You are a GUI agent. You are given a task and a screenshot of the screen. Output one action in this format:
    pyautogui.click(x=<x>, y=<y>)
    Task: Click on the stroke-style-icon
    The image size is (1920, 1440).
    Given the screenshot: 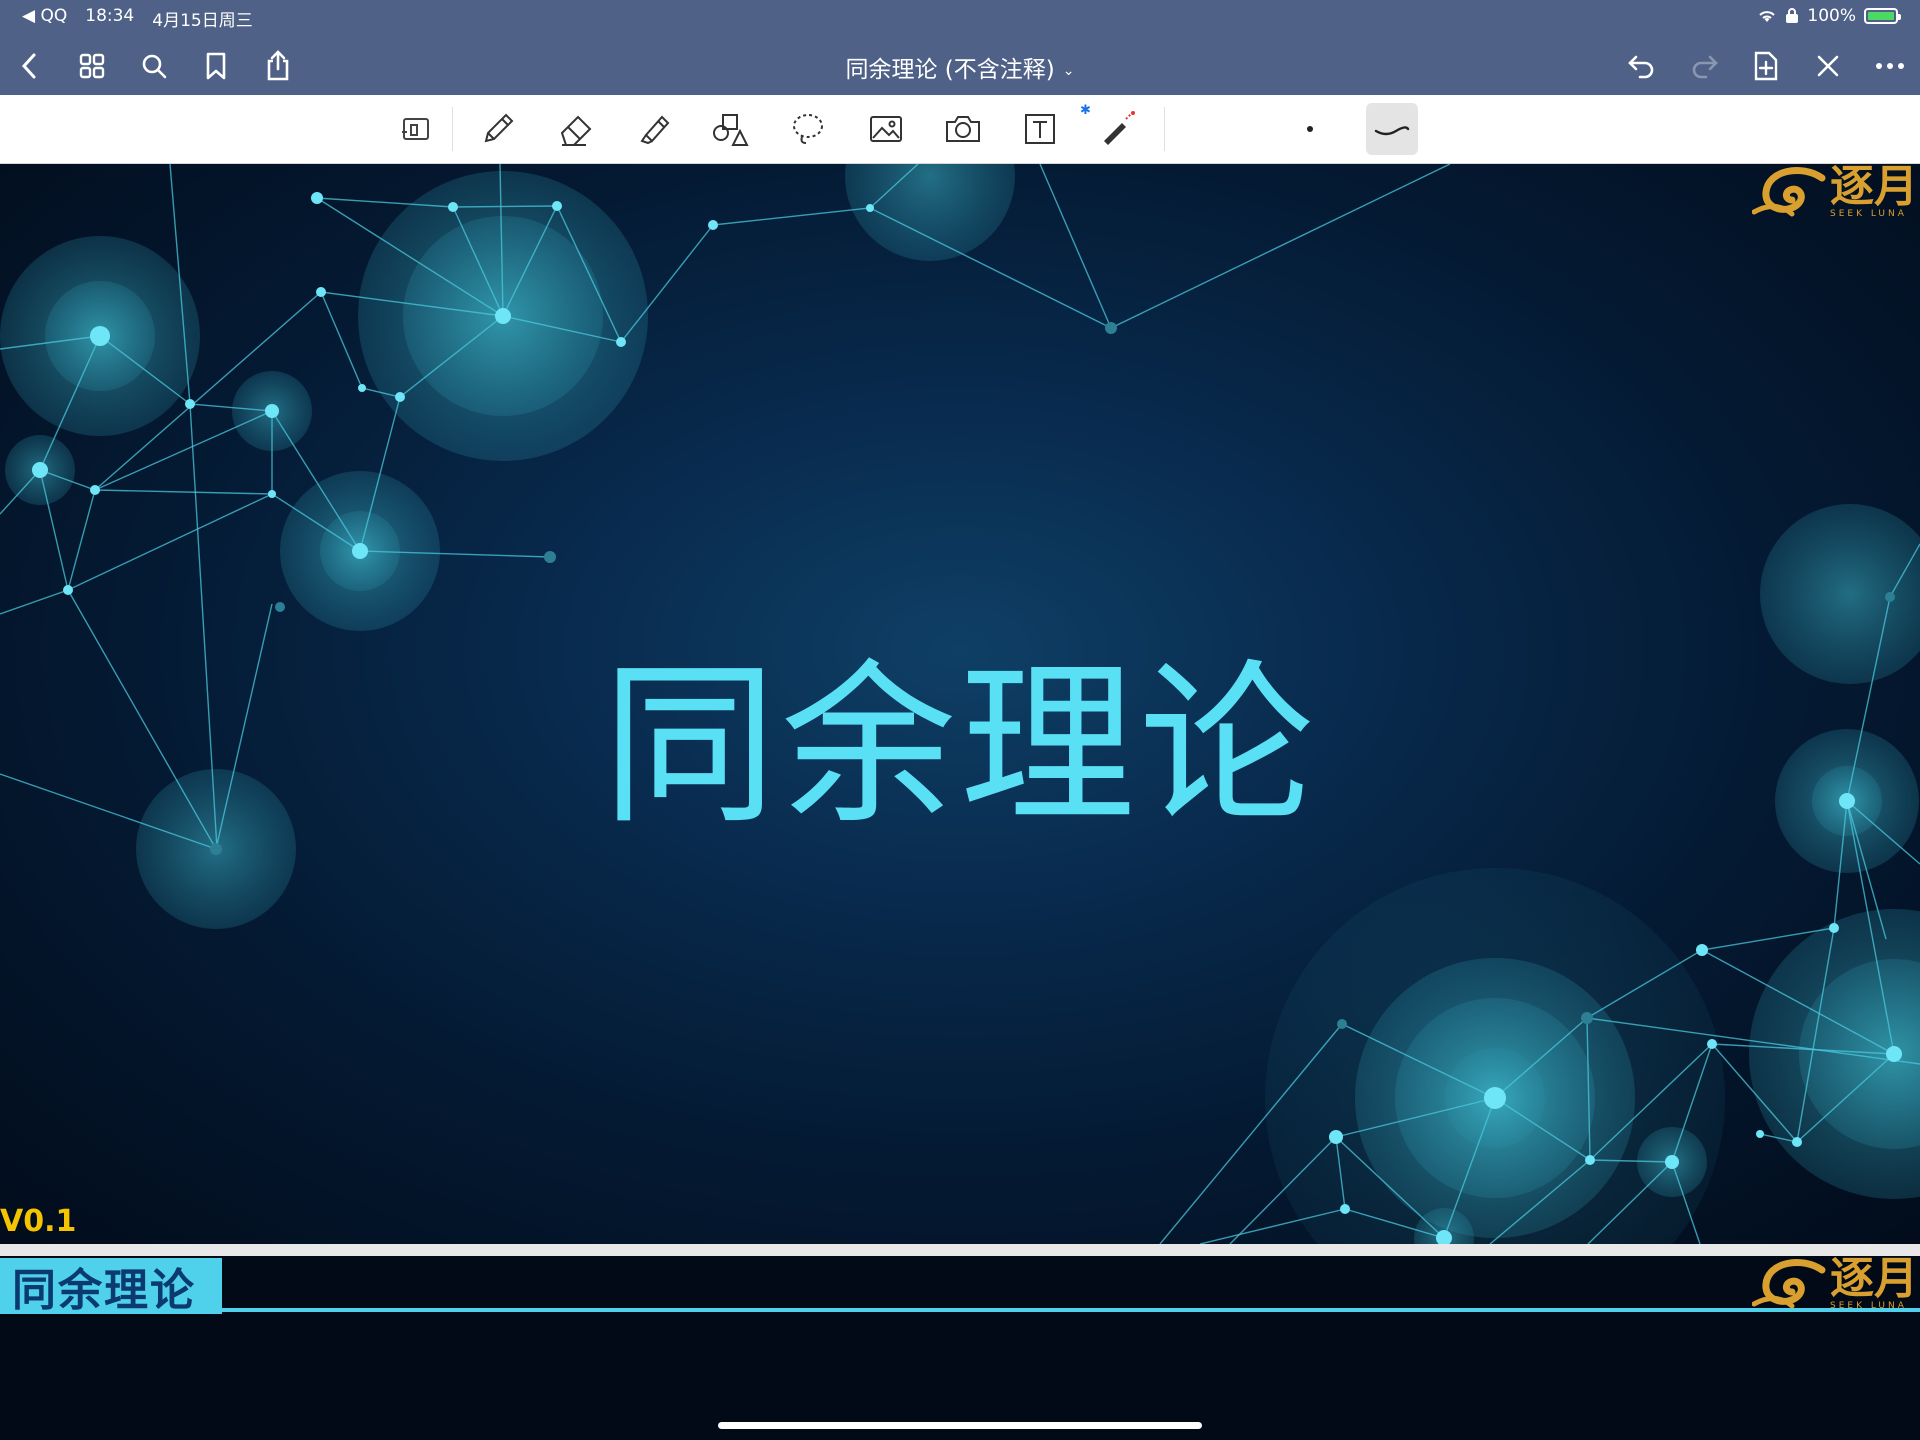 What is the action you would take?
    pyautogui.click(x=1392, y=131)
    